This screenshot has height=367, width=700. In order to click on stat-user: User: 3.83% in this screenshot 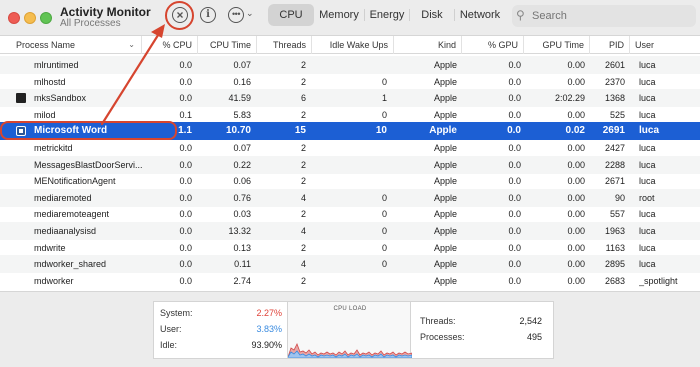, I will do `click(221, 329)`.